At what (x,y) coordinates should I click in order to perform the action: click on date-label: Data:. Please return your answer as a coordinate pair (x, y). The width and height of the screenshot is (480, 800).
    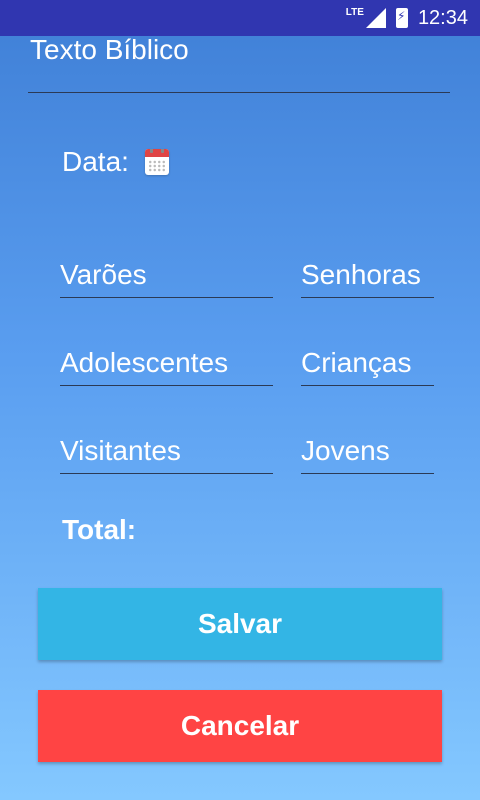
    Looking at the image, I should click on (95, 161).